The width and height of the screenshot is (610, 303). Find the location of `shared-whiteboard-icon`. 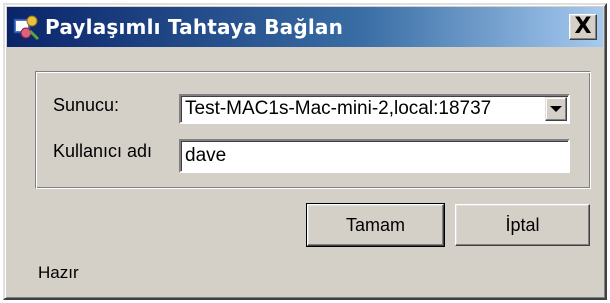

shared-whiteboard-icon is located at coordinates (26, 27).